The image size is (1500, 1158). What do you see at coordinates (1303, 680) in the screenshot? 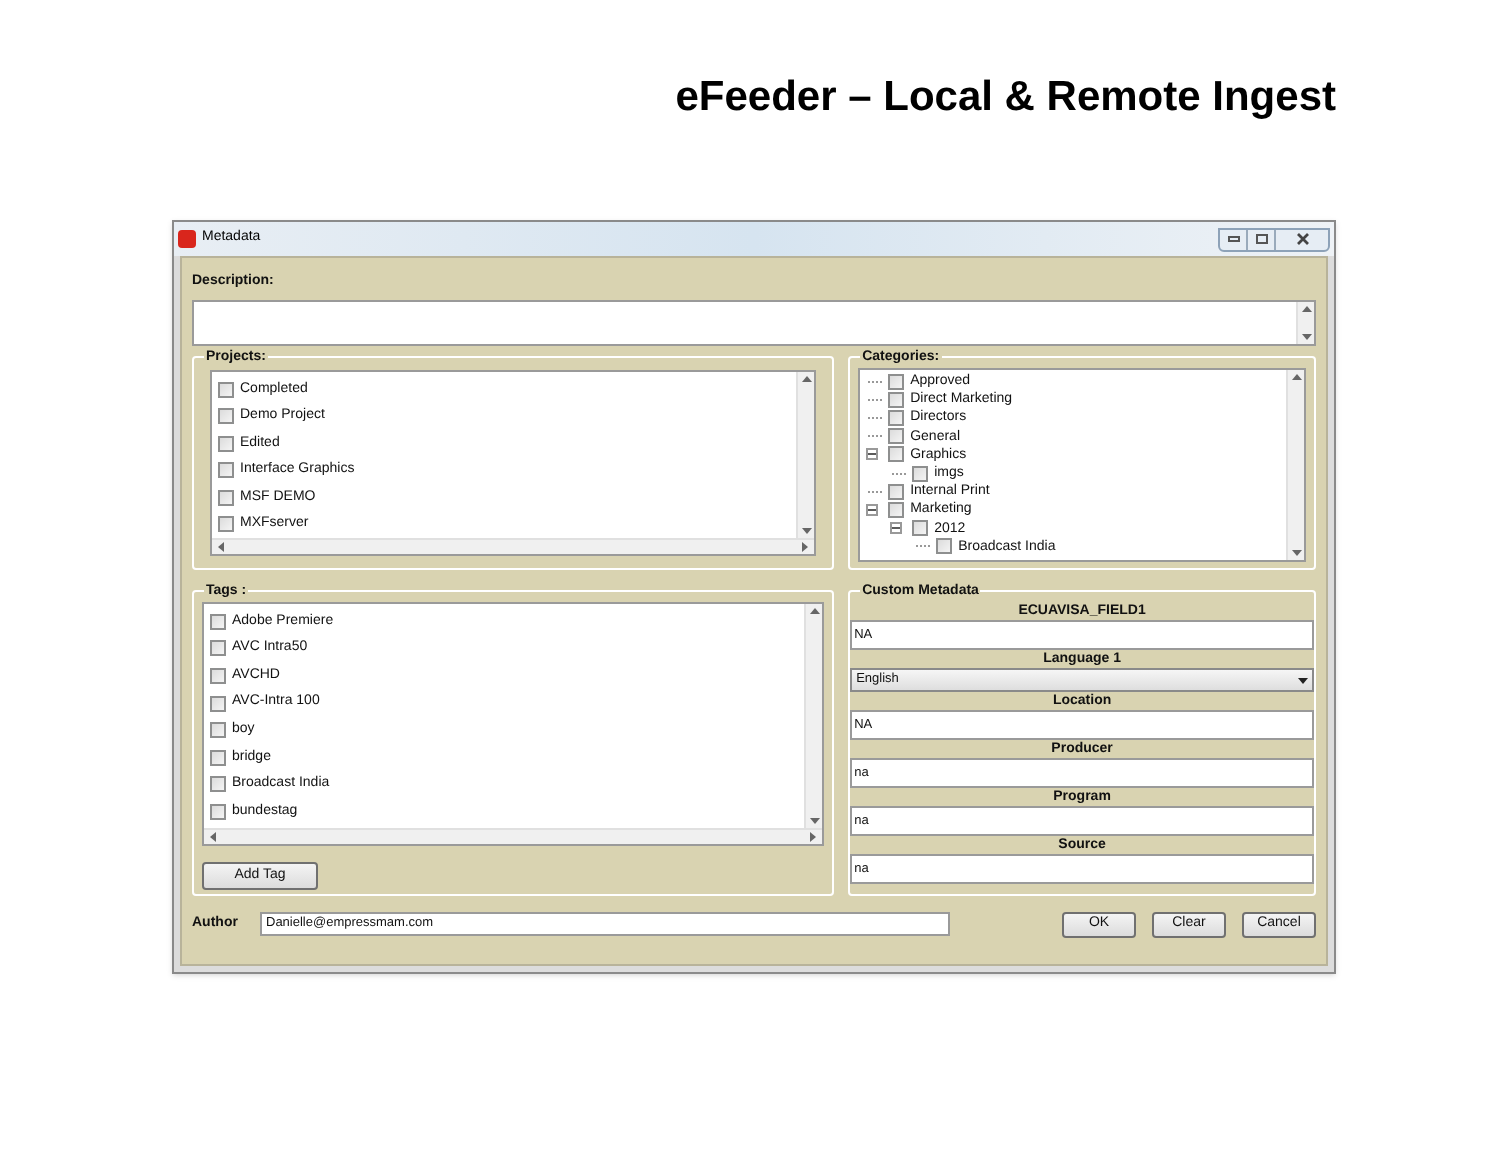
I see `dropdown-arrow-icon` at bounding box center [1303, 680].